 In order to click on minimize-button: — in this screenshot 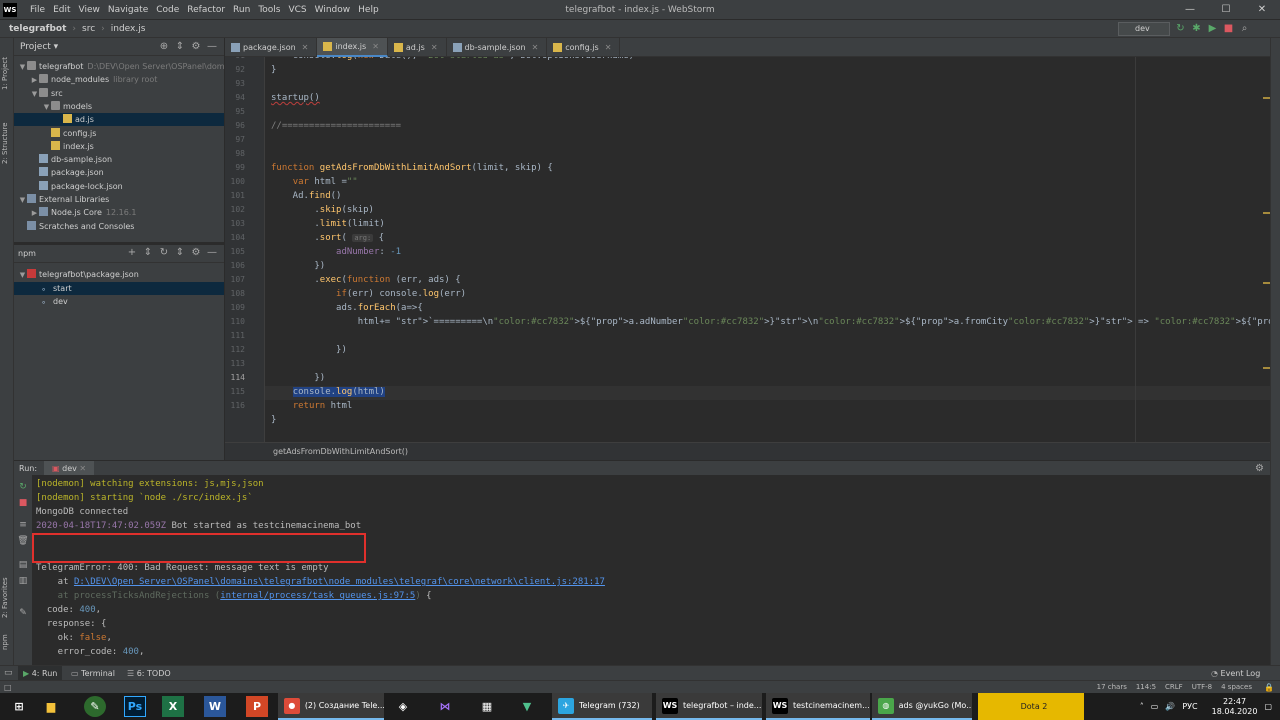, I will do `click(1190, 10)`.